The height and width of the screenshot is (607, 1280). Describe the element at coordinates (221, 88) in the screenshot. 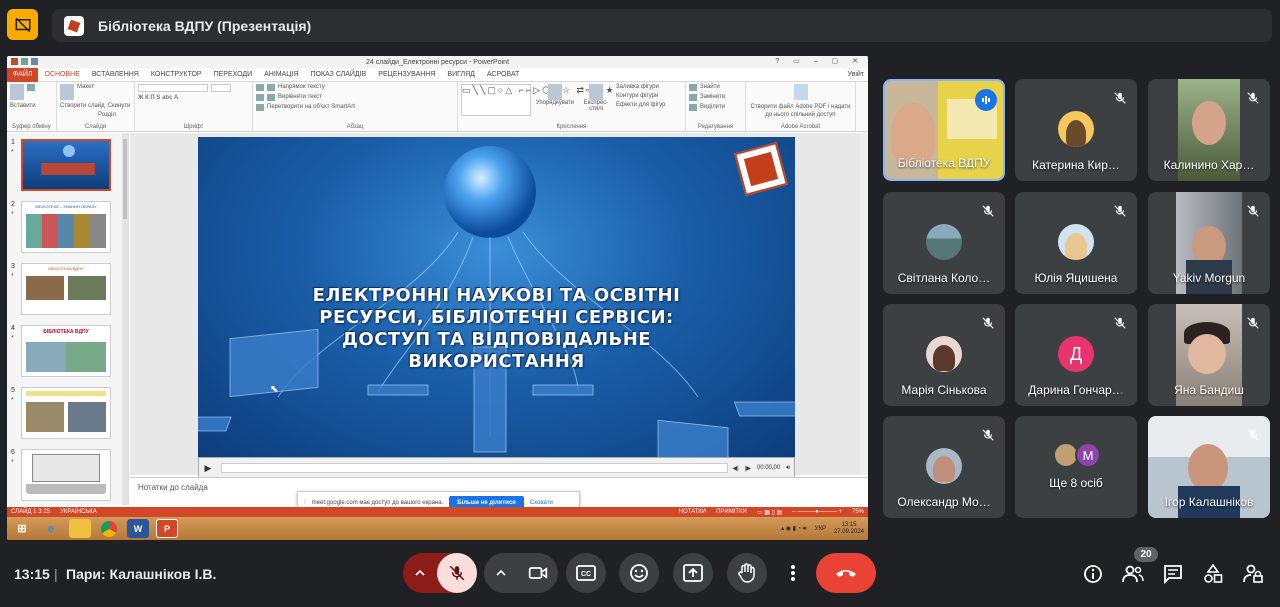

I see `font-size-select` at that location.